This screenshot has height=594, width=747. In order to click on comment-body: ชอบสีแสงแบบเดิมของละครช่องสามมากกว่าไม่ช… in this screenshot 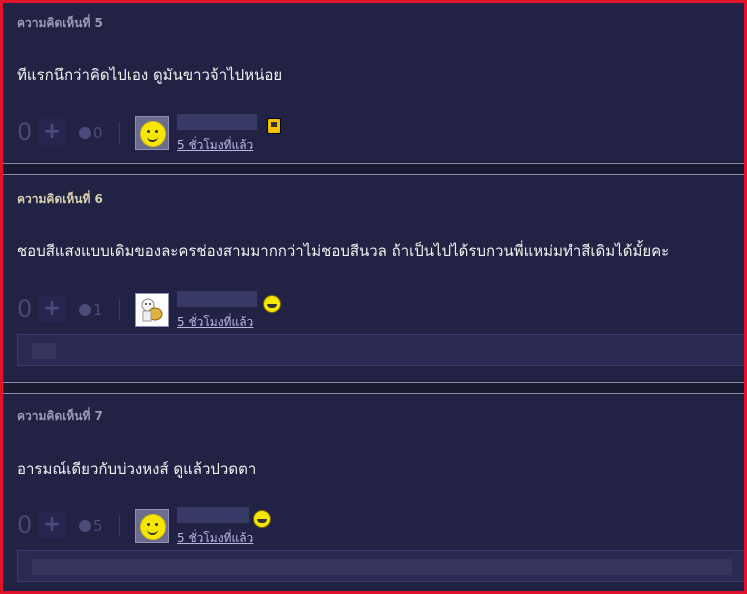, I will do `click(343, 251)`.